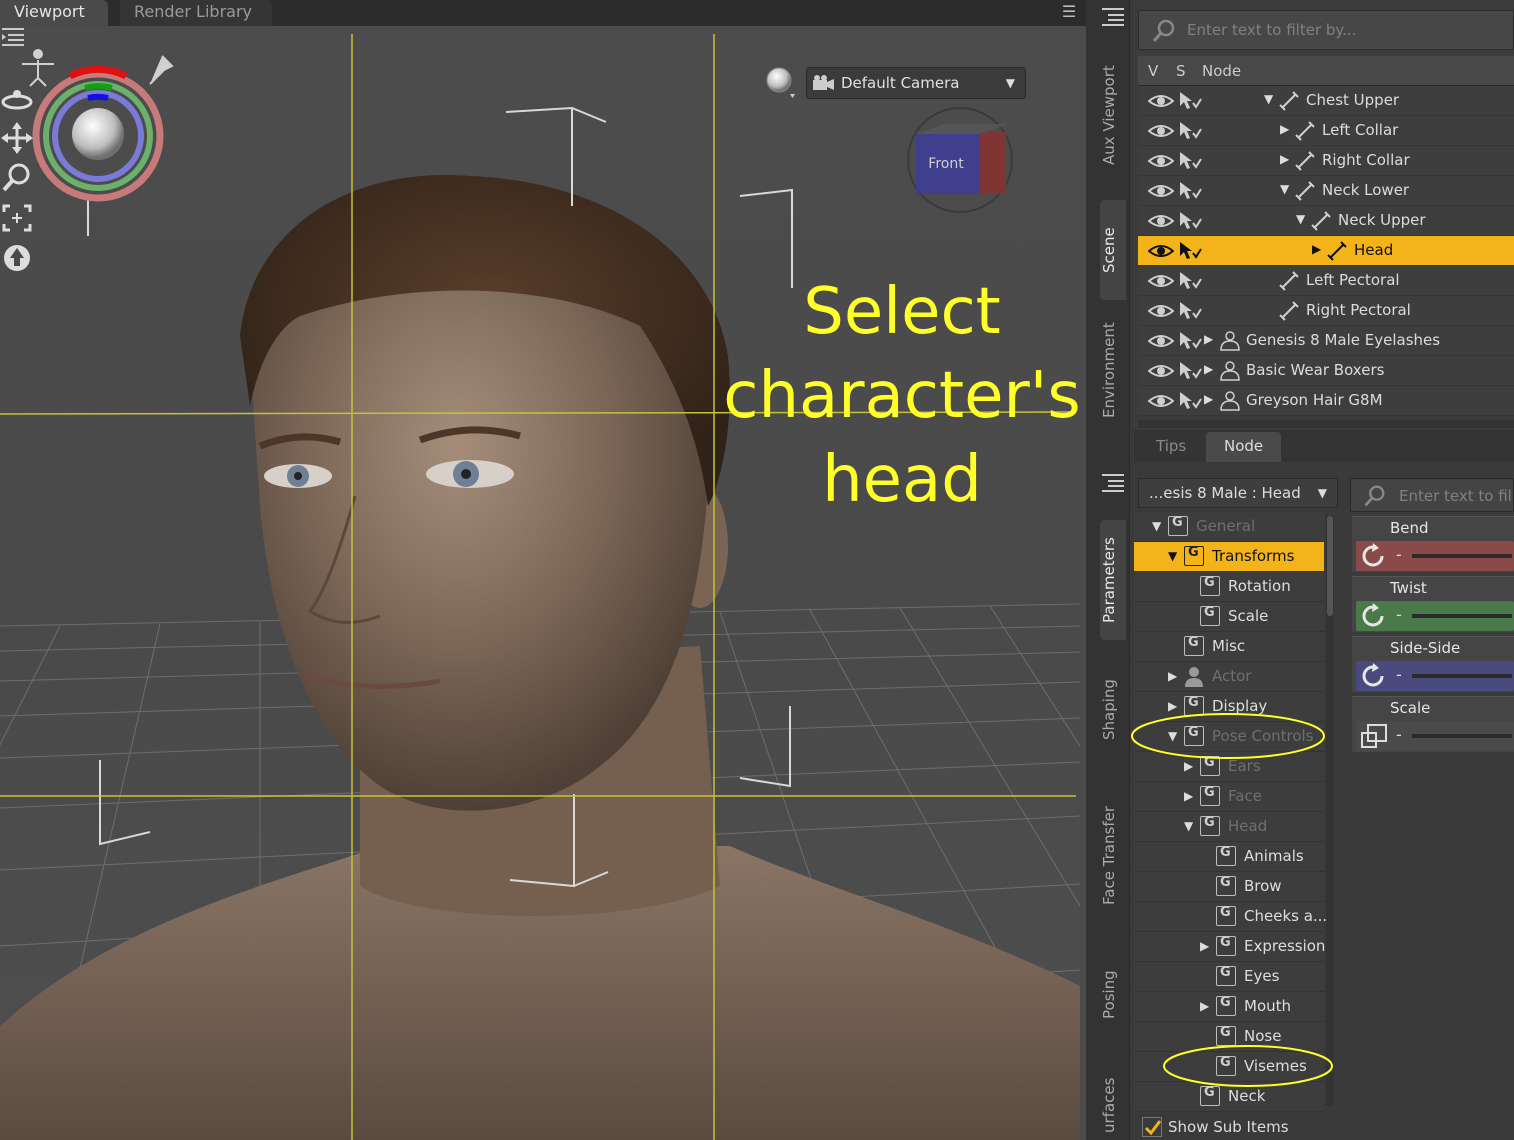 The width and height of the screenshot is (1514, 1140). Describe the element at coordinates (1326, 281) in the screenshot. I see `scene-tree-row: Left Pectoral` at that location.